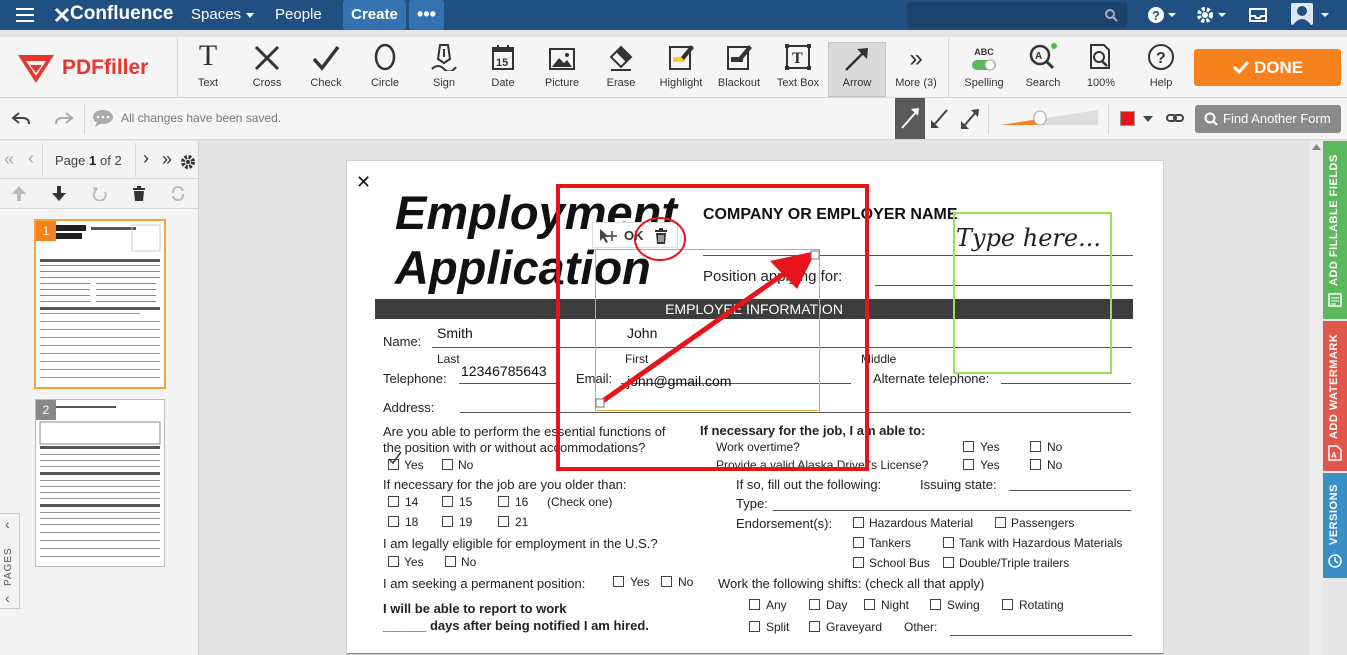  Describe the element at coordinates (504, 371) in the screenshot. I see `telephone-value: 12346785643` at that location.